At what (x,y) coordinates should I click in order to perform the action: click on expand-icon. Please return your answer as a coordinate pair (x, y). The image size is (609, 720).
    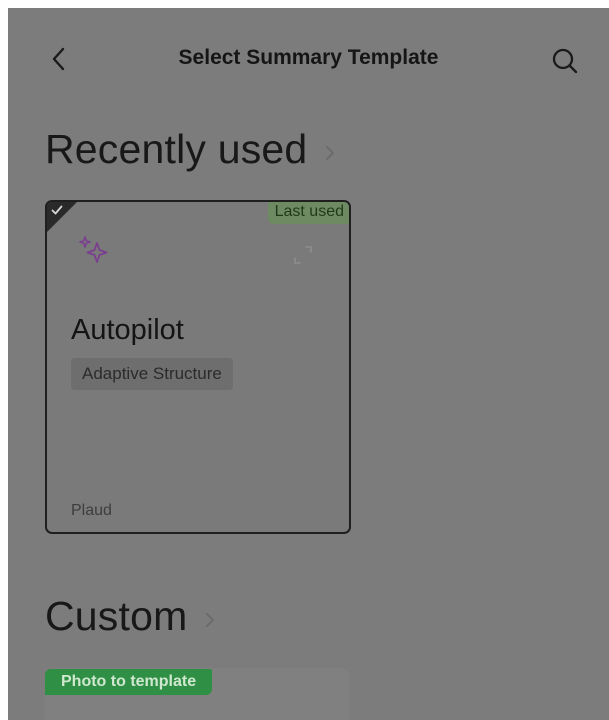
    Looking at the image, I should click on (303, 255).